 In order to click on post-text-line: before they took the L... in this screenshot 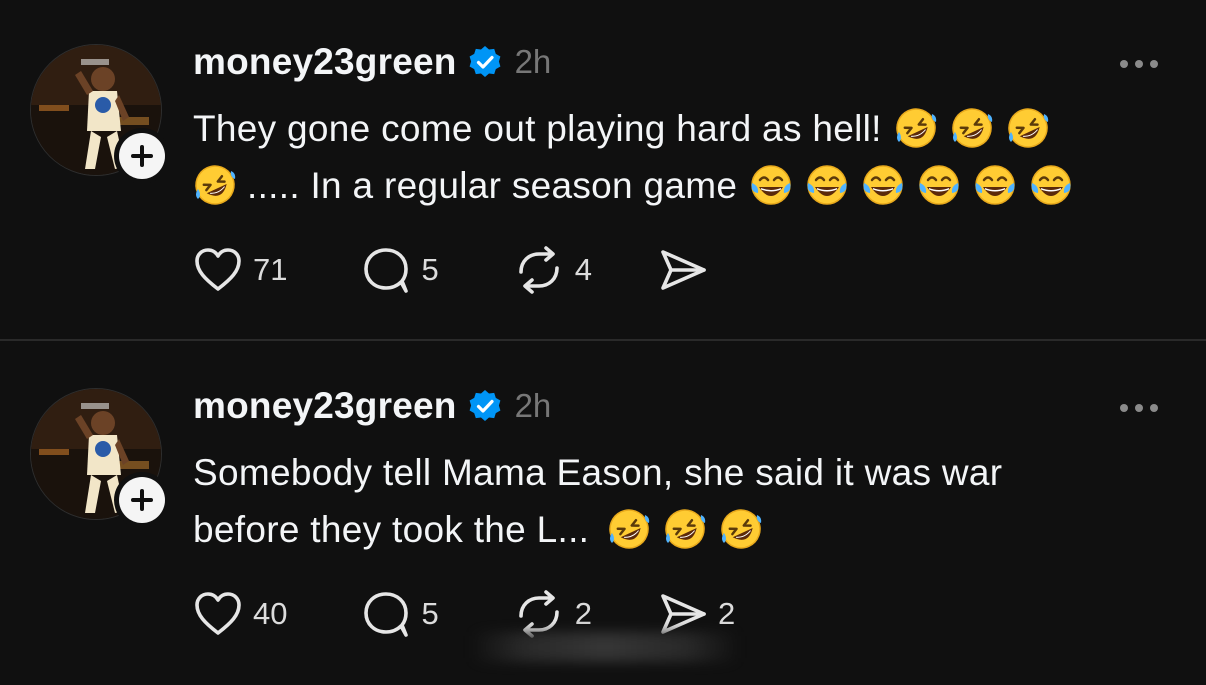, I will do `click(391, 529)`.